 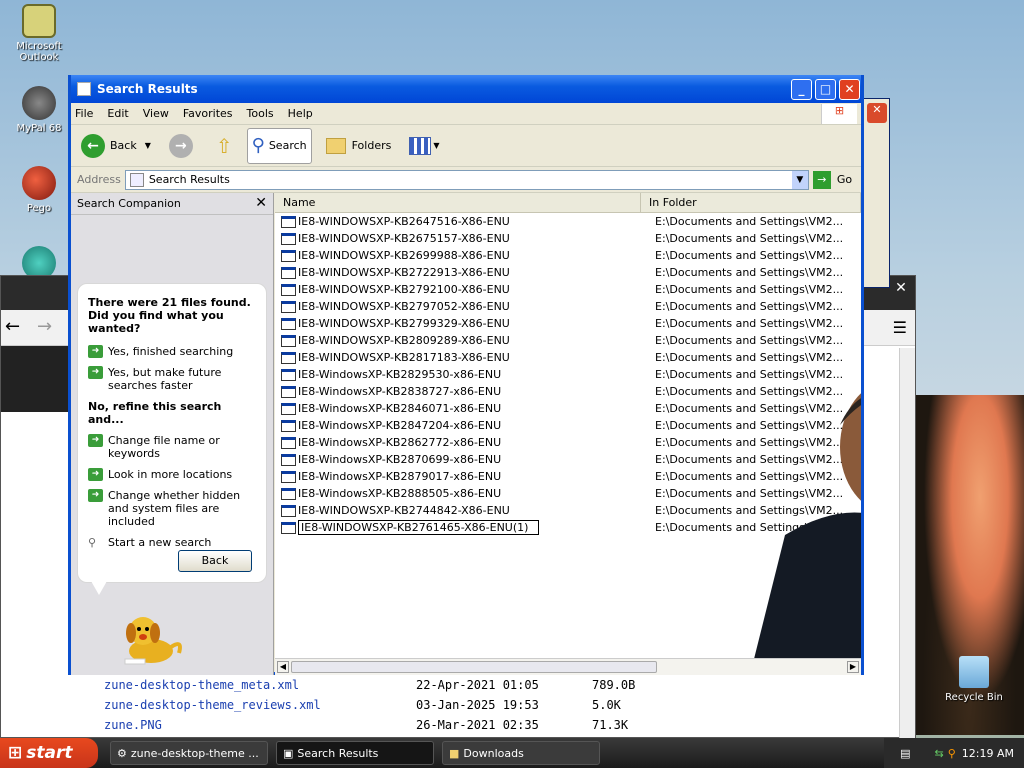 I want to click on taskbar-item-downloads: ■ Downloads, so click(x=521, y=753).